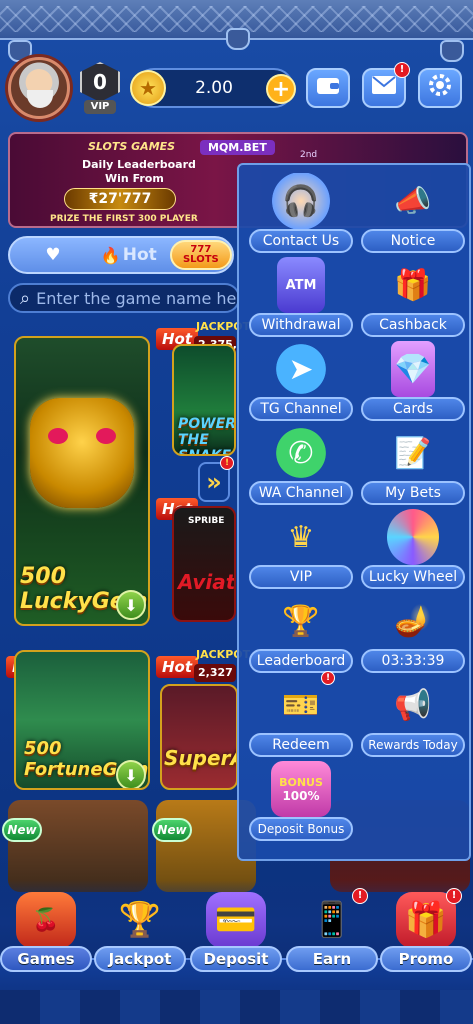 The width and height of the screenshot is (473, 1024). I want to click on trophy-icon: 🏆, so click(140, 920).